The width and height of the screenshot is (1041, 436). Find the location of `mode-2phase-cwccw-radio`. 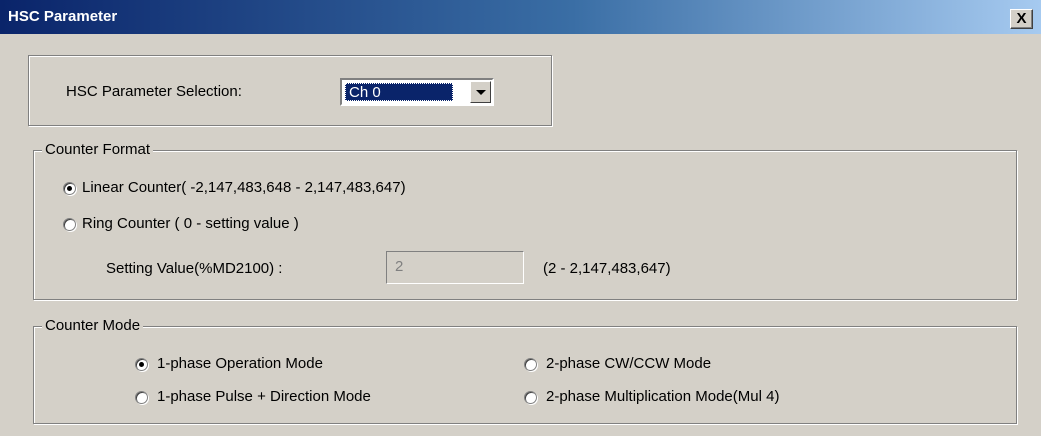

mode-2phase-cwccw-radio is located at coordinates (530, 364).